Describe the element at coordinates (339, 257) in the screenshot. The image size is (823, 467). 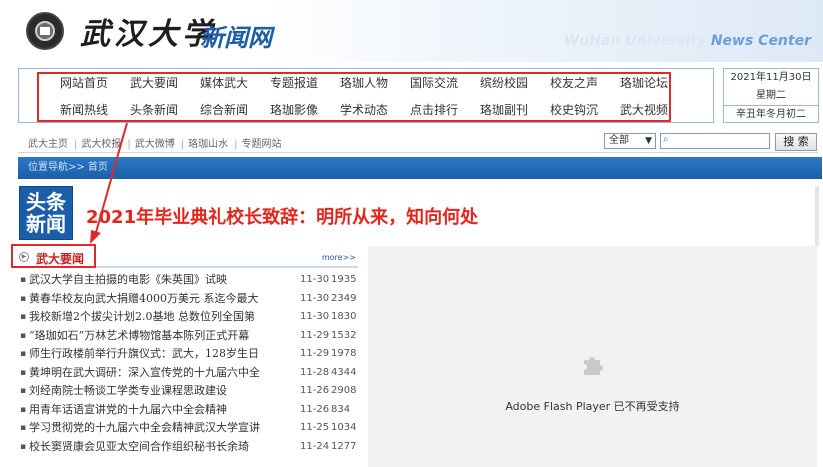
I see `more-link: more>>` at that location.